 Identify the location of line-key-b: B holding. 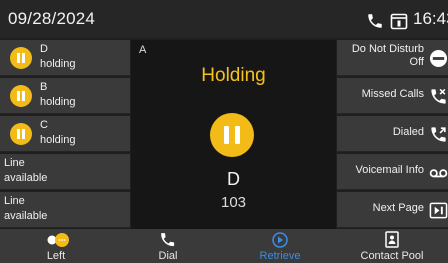
(65, 96).